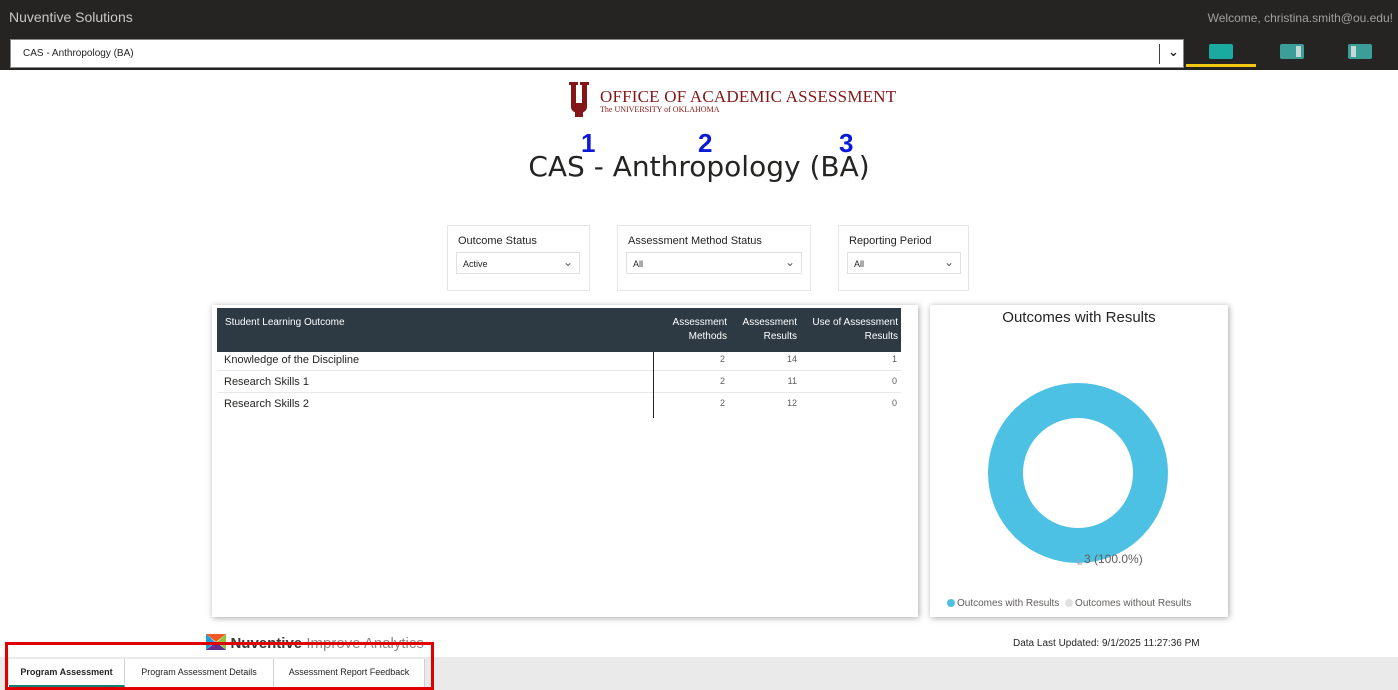 The width and height of the screenshot is (1398, 690). I want to click on welcome-text: Welcome, christina.smith@ou.edu!, so click(1300, 18).